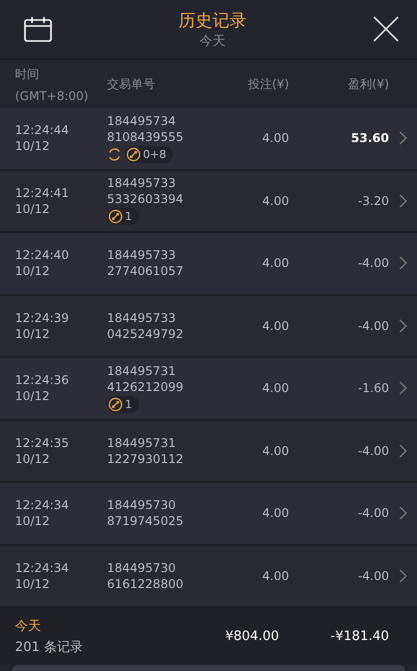  I want to click on order-number: 0425249792, so click(145, 333).